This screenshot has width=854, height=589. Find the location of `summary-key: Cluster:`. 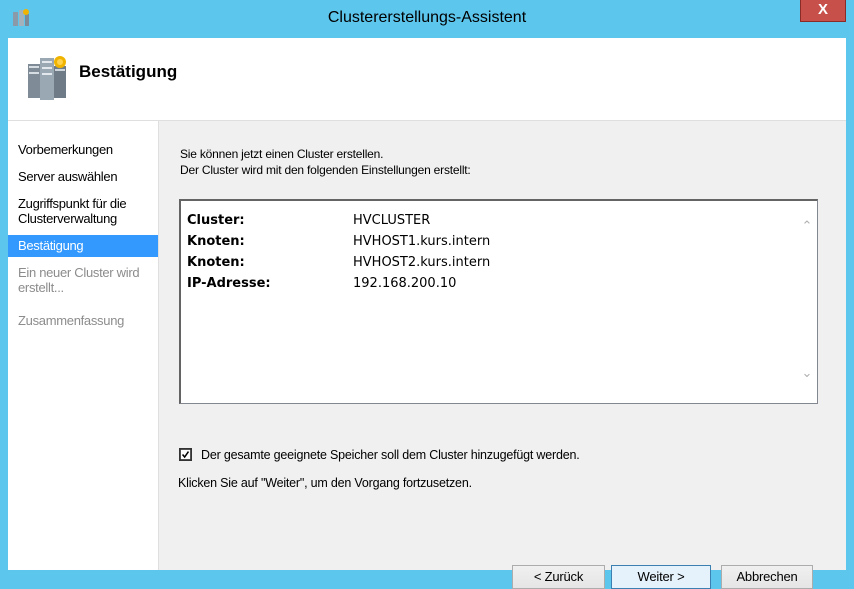

summary-key: Cluster: is located at coordinates (216, 220).